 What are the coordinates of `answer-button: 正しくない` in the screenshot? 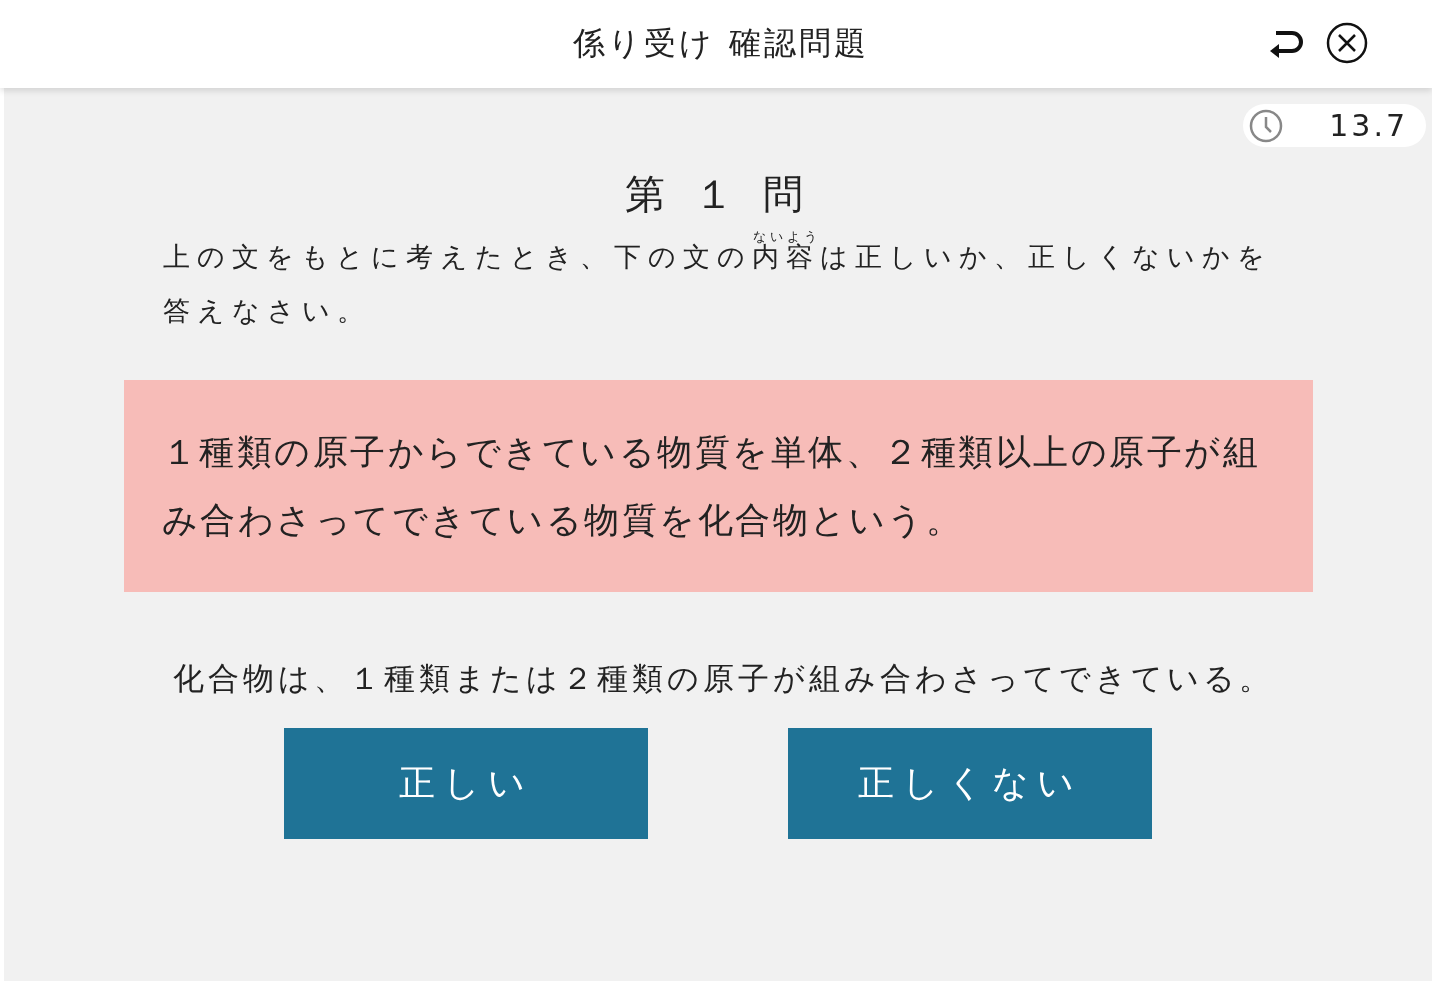 It's located at (970, 783).